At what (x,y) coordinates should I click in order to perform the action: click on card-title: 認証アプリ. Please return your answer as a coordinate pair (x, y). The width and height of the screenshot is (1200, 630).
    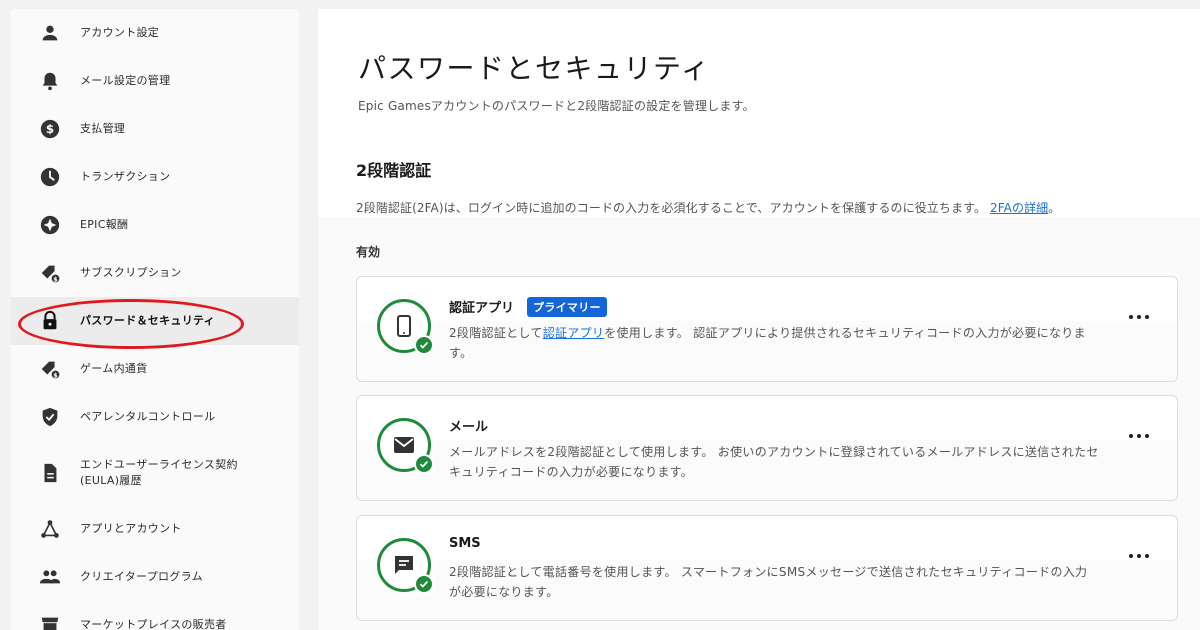
    Looking at the image, I should click on (482, 308).